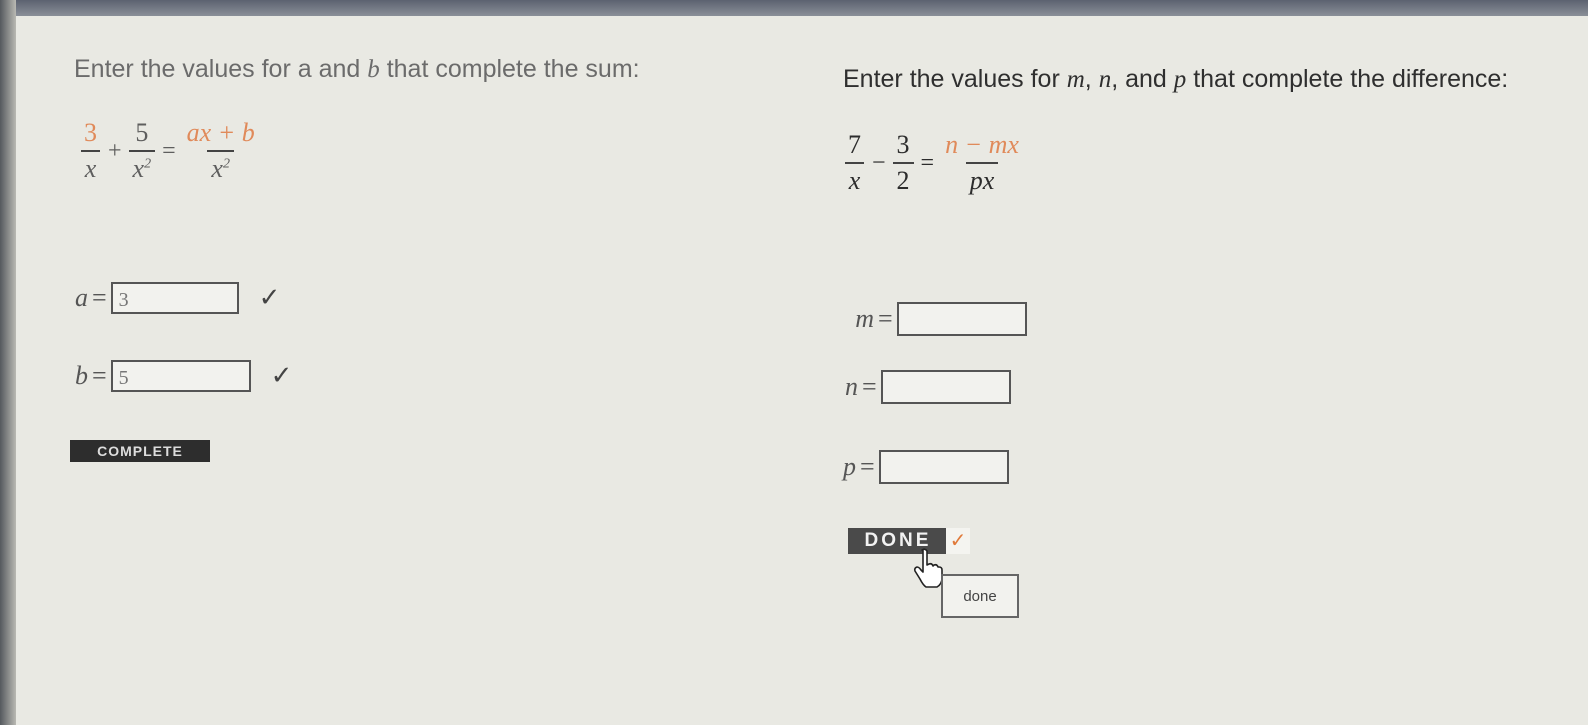 The width and height of the screenshot is (1588, 725). What do you see at coordinates (854, 163) in the screenshot?
I see `fraction-7-over-x: 7 x` at bounding box center [854, 163].